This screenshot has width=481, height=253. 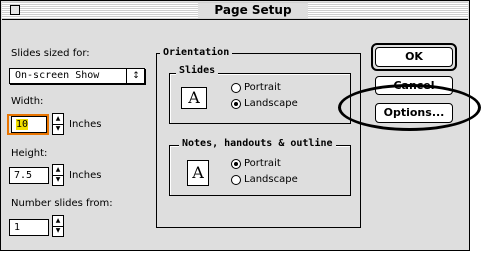 I want to click on height-unit: Inches, so click(x=85, y=175).